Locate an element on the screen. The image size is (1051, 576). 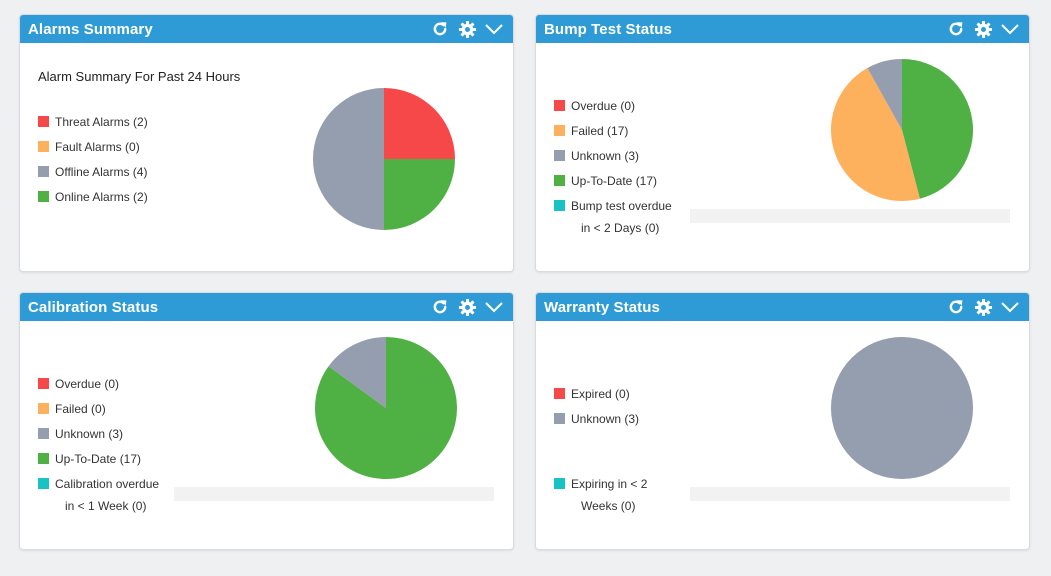
legend-item-failed: Failed (0) is located at coordinates (110, 414).